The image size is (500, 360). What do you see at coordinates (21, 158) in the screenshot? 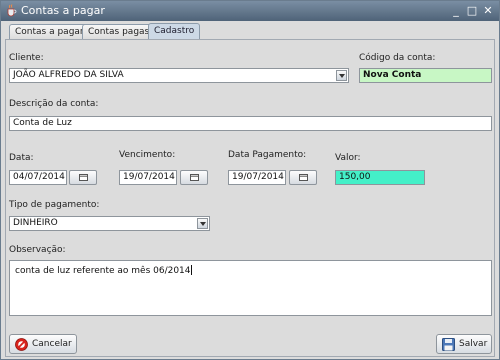
I see `data-label: Data:` at bounding box center [21, 158].